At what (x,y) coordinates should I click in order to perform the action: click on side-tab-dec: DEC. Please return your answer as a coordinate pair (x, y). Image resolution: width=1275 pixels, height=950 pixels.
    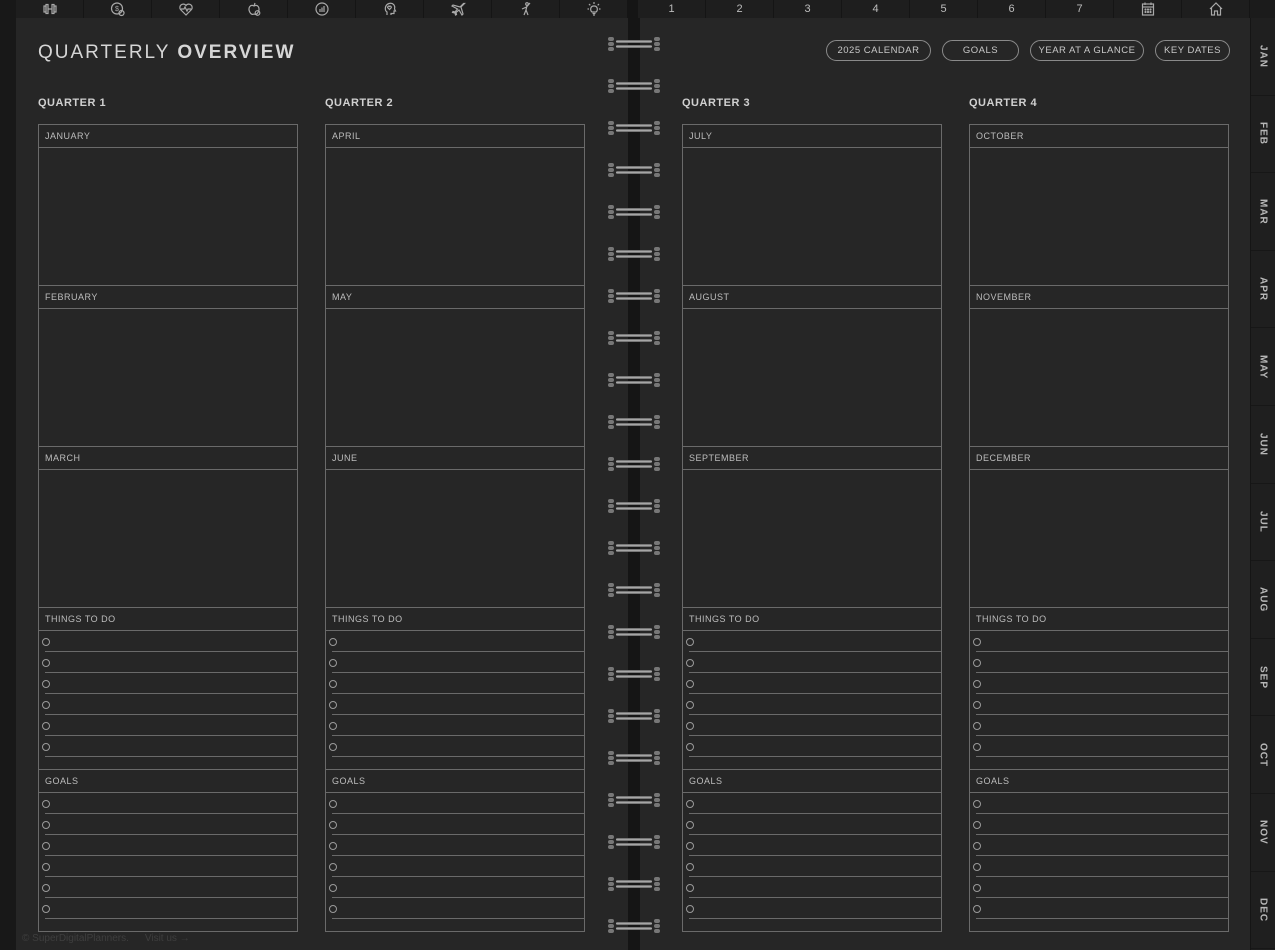
    Looking at the image, I should click on (1263, 911).